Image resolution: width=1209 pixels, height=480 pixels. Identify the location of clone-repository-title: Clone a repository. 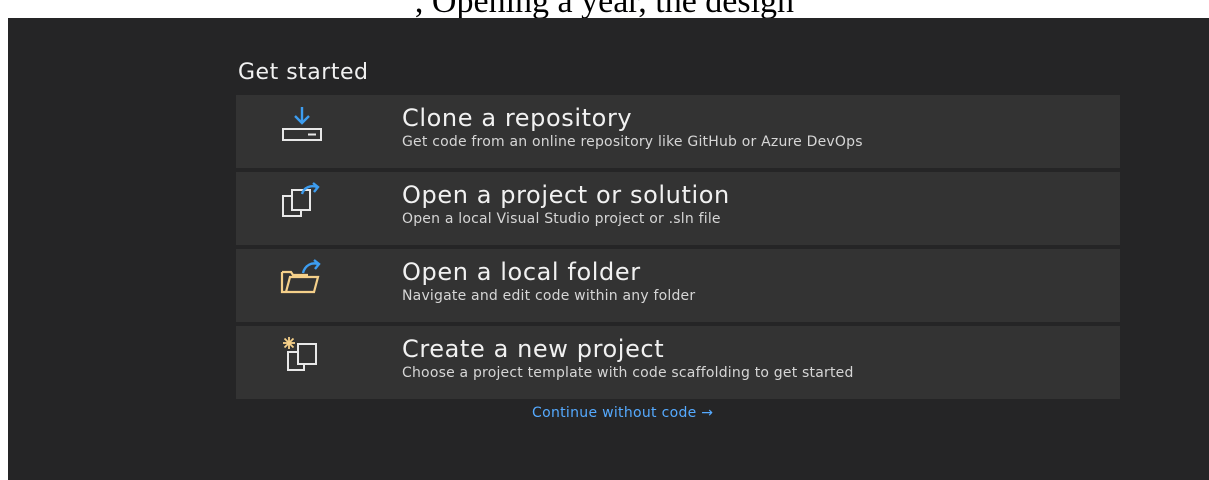
(517, 118).